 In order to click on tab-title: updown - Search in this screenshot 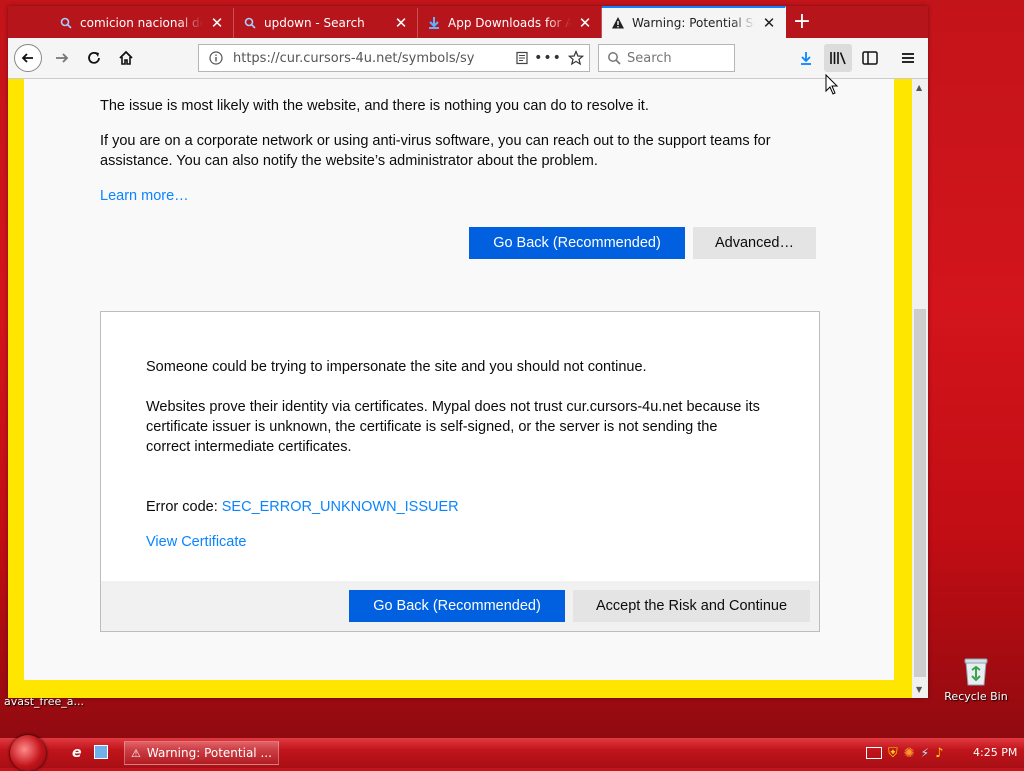, I will do `click(314, 23)`.